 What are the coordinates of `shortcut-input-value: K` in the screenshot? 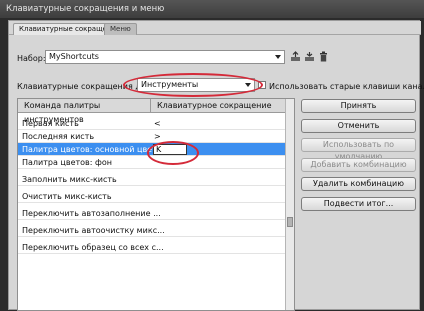 It's located at (159, 149).